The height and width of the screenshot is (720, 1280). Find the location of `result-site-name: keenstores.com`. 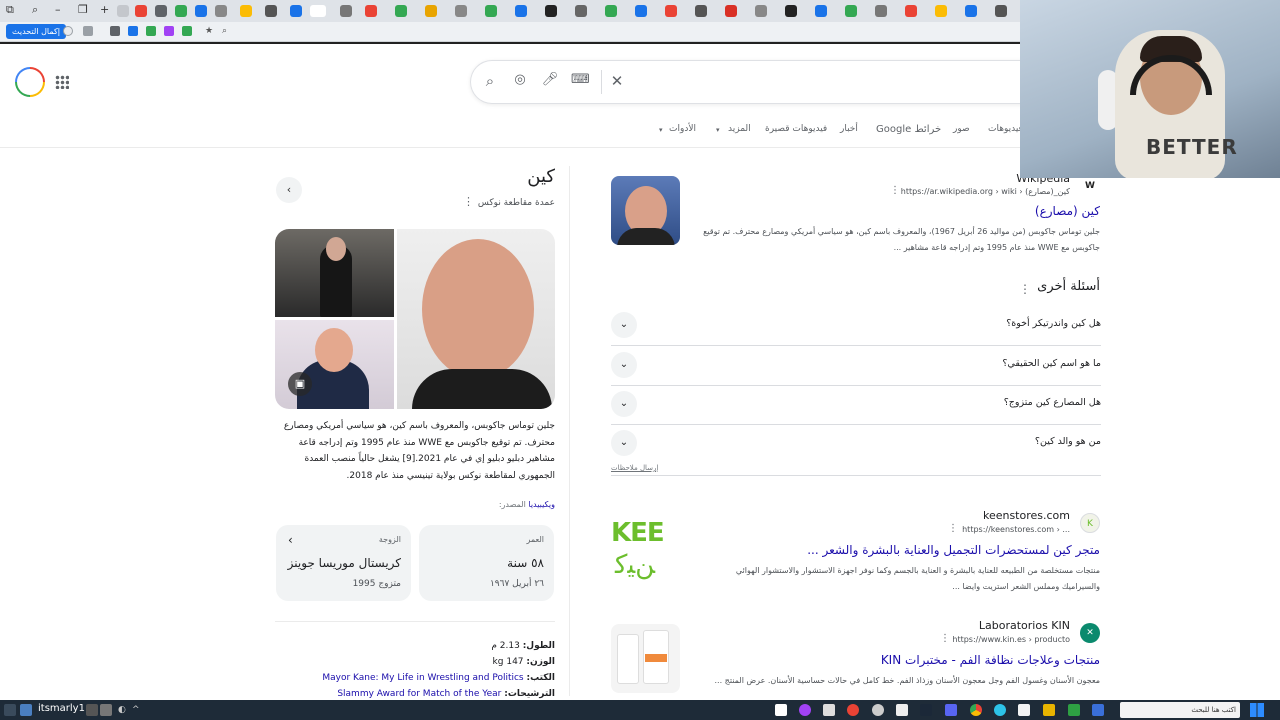

result-site-name: keenstores.com is located at coordinates (1026, 515).